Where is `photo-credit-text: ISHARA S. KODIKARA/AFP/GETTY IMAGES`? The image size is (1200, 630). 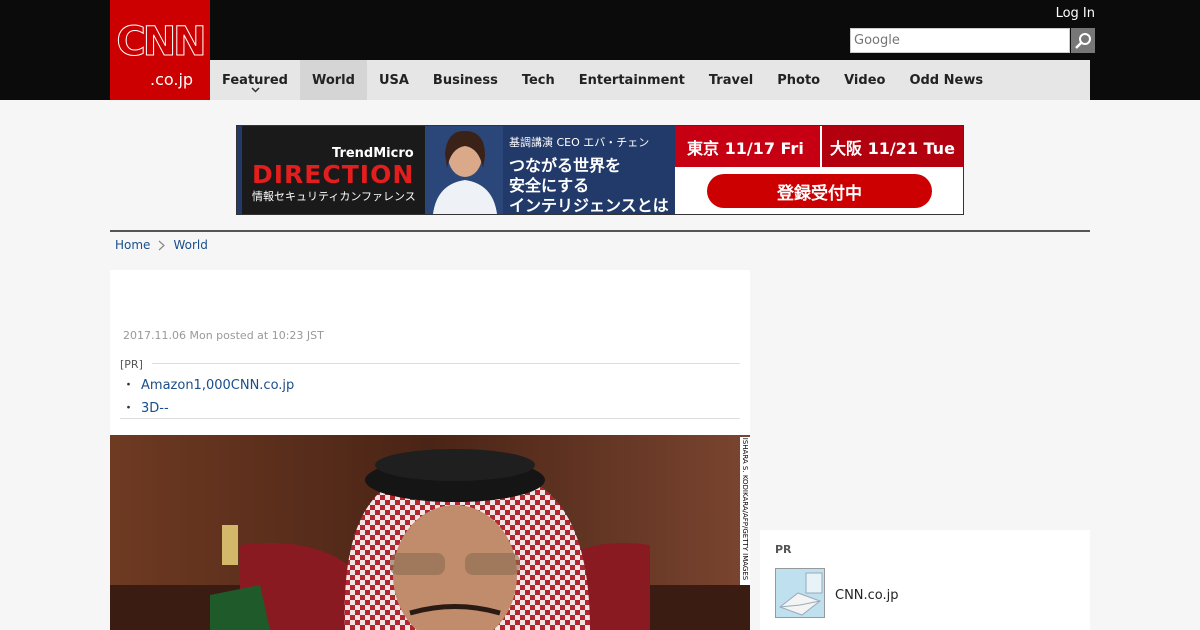 photo-credit-text: ISHARA S. KODIKARA/AFP/GETTY IMAGES is located at coordinates (745, 509).